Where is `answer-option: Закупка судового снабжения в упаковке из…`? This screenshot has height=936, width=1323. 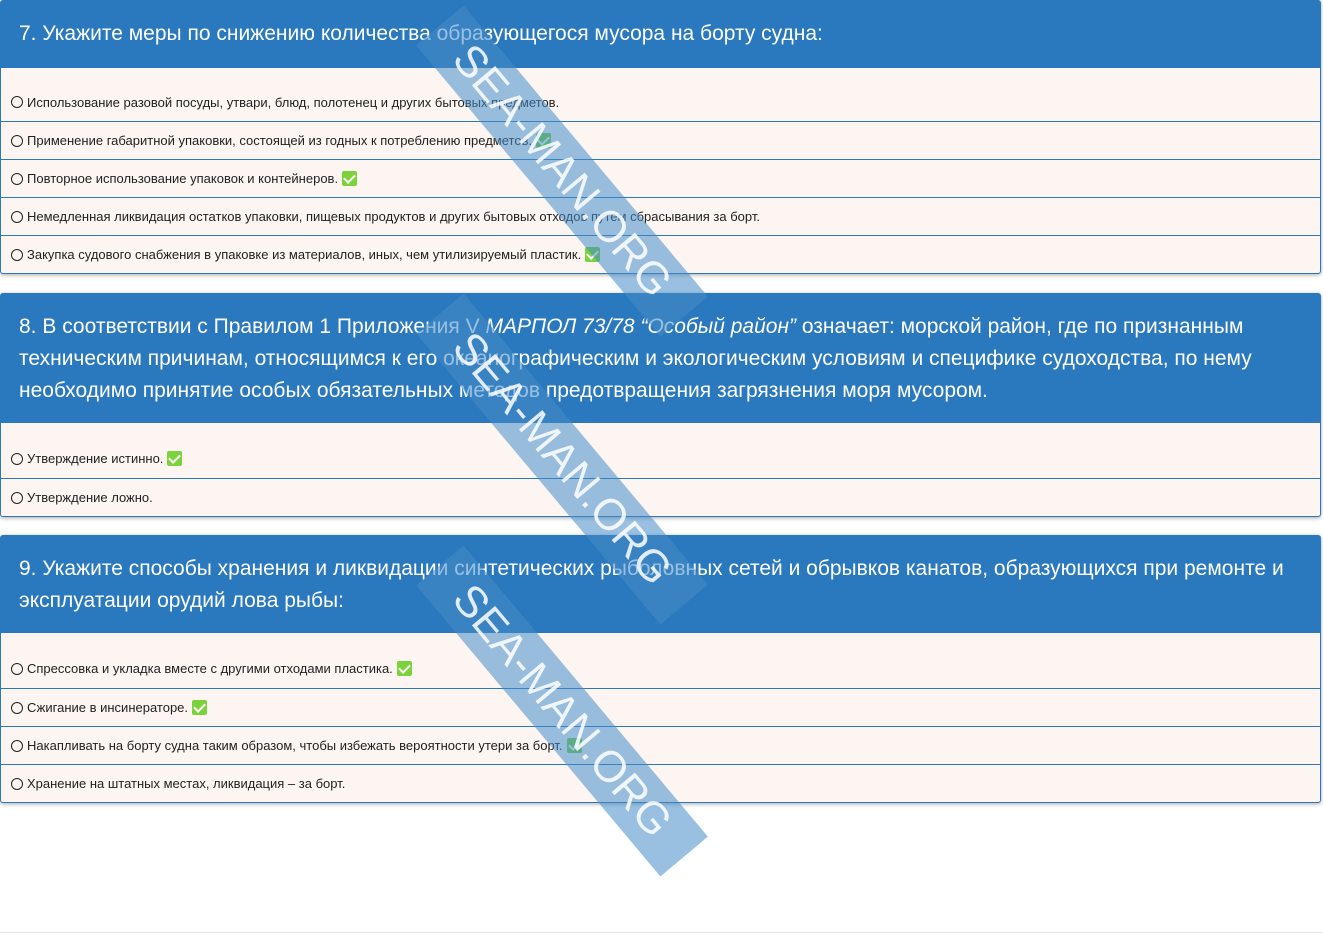 answer-option: Закупка судового снабжения в упаковке из… is located at coordinates (660, 254).